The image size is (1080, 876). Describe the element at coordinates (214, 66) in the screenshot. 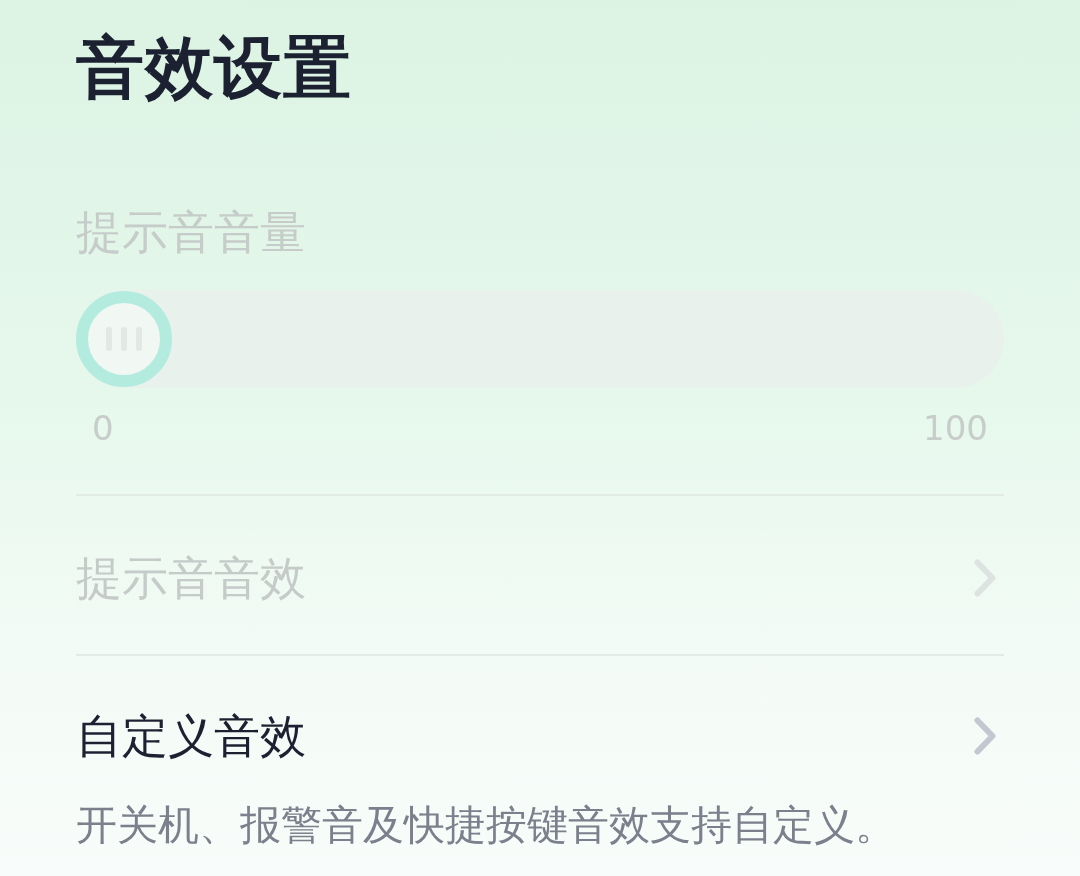

I see `page-title: 音效设置` at that location.